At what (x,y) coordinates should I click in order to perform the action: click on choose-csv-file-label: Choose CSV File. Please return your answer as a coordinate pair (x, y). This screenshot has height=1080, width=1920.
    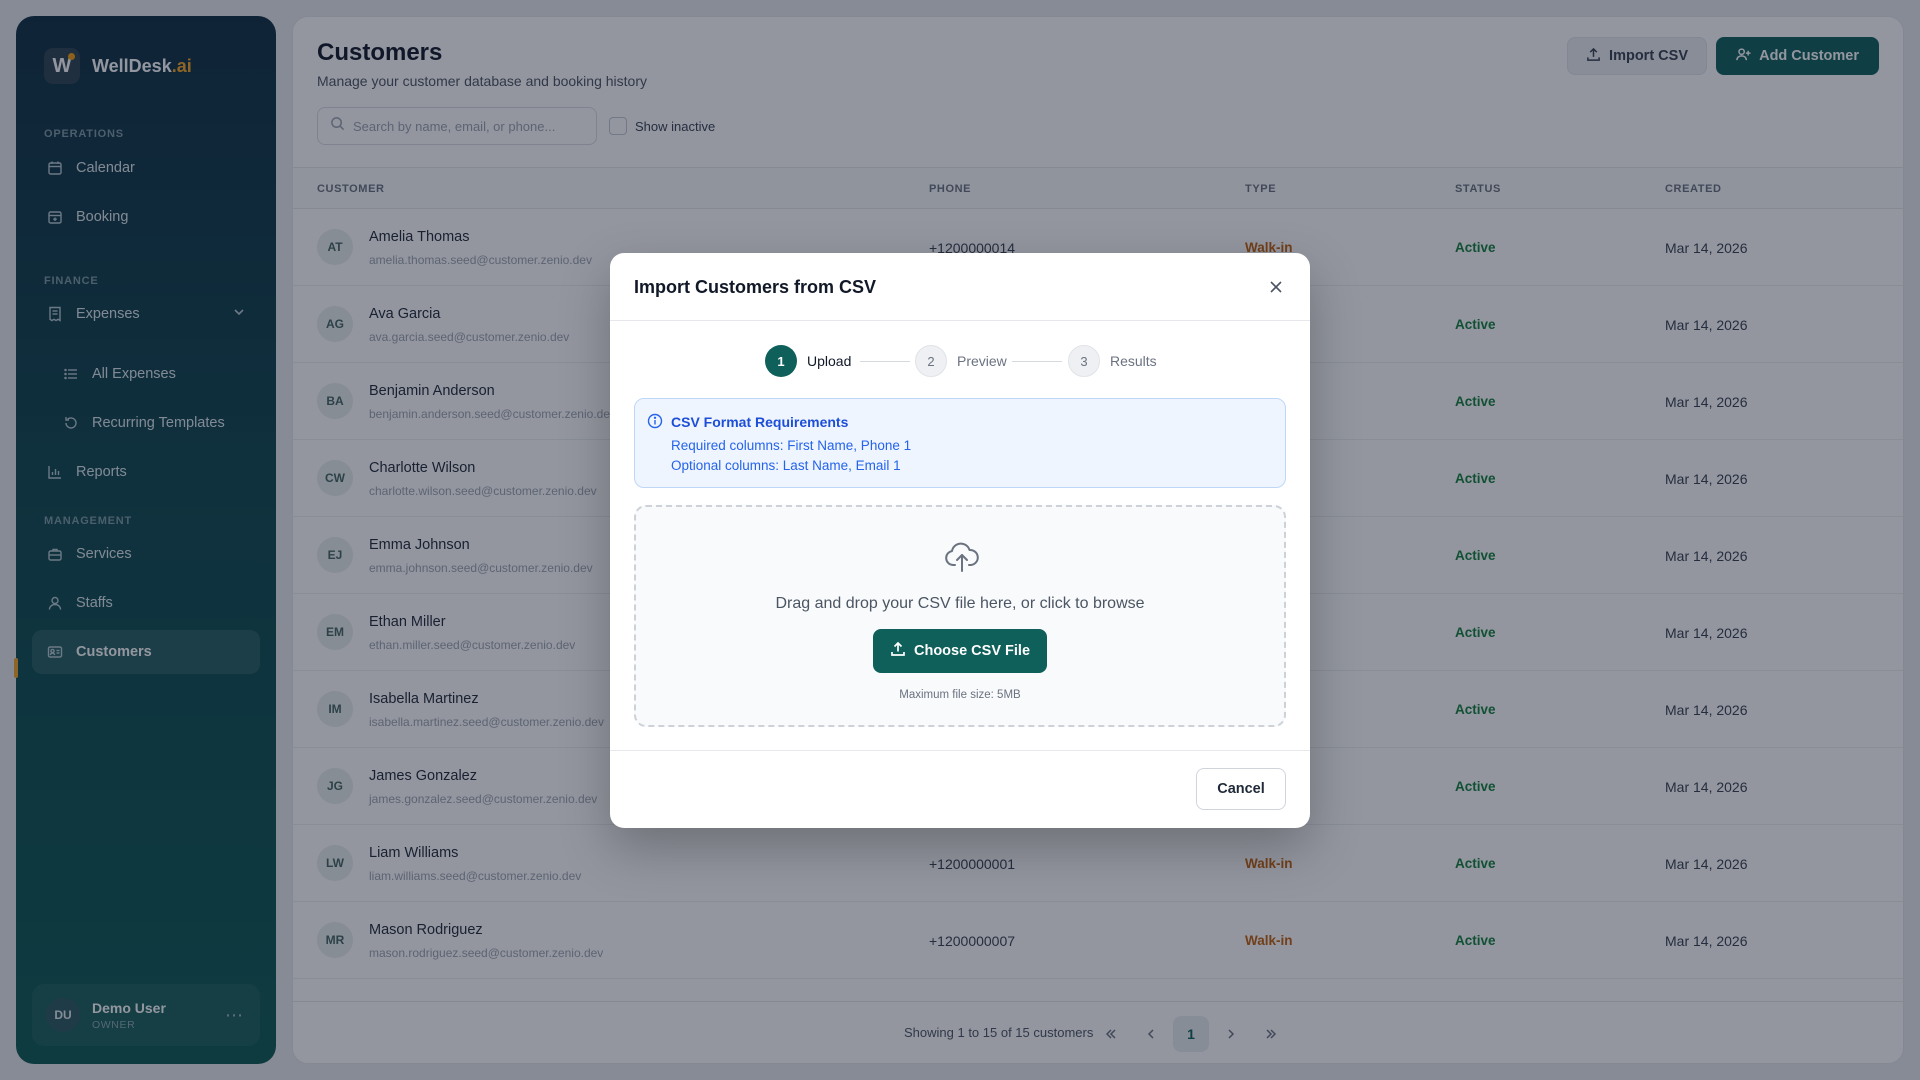
    Looking at the image, I should click on (972, 651).